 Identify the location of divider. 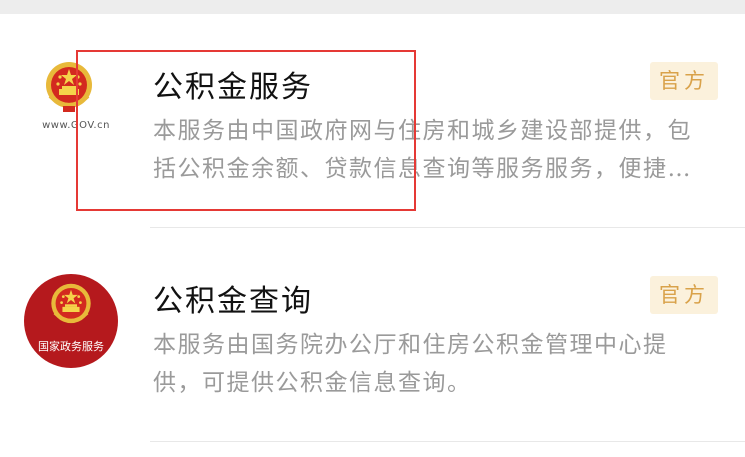
(447, 441).